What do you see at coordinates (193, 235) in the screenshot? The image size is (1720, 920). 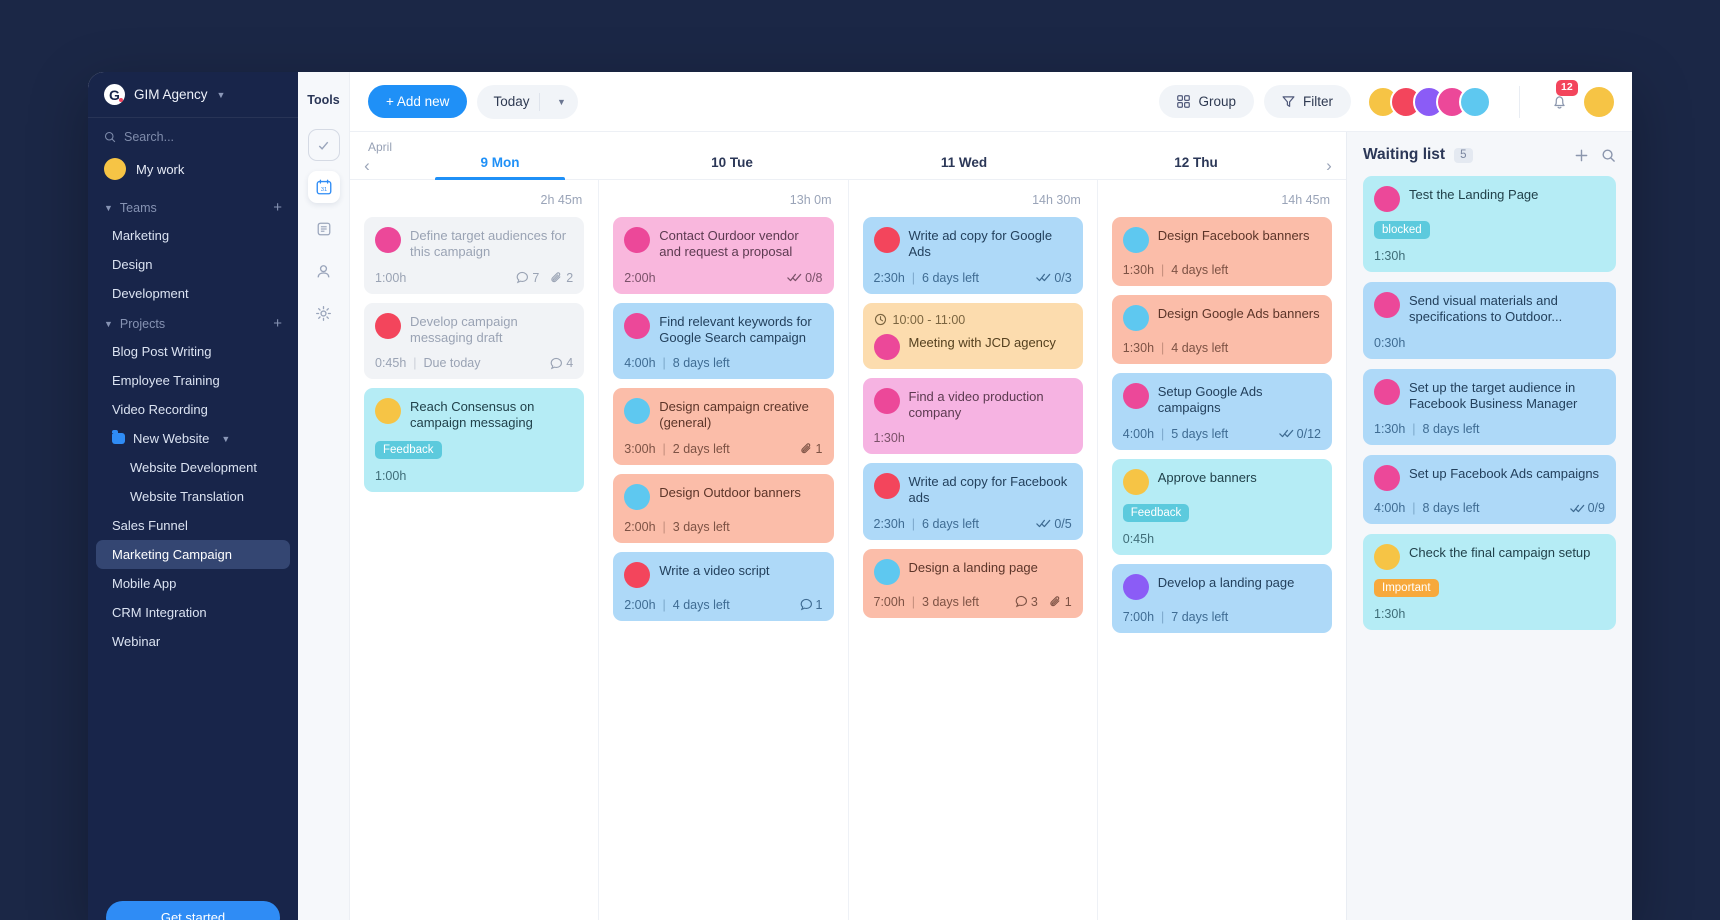 I see `sidebar-item-team: Marketing` at bounding box center [193, 235].